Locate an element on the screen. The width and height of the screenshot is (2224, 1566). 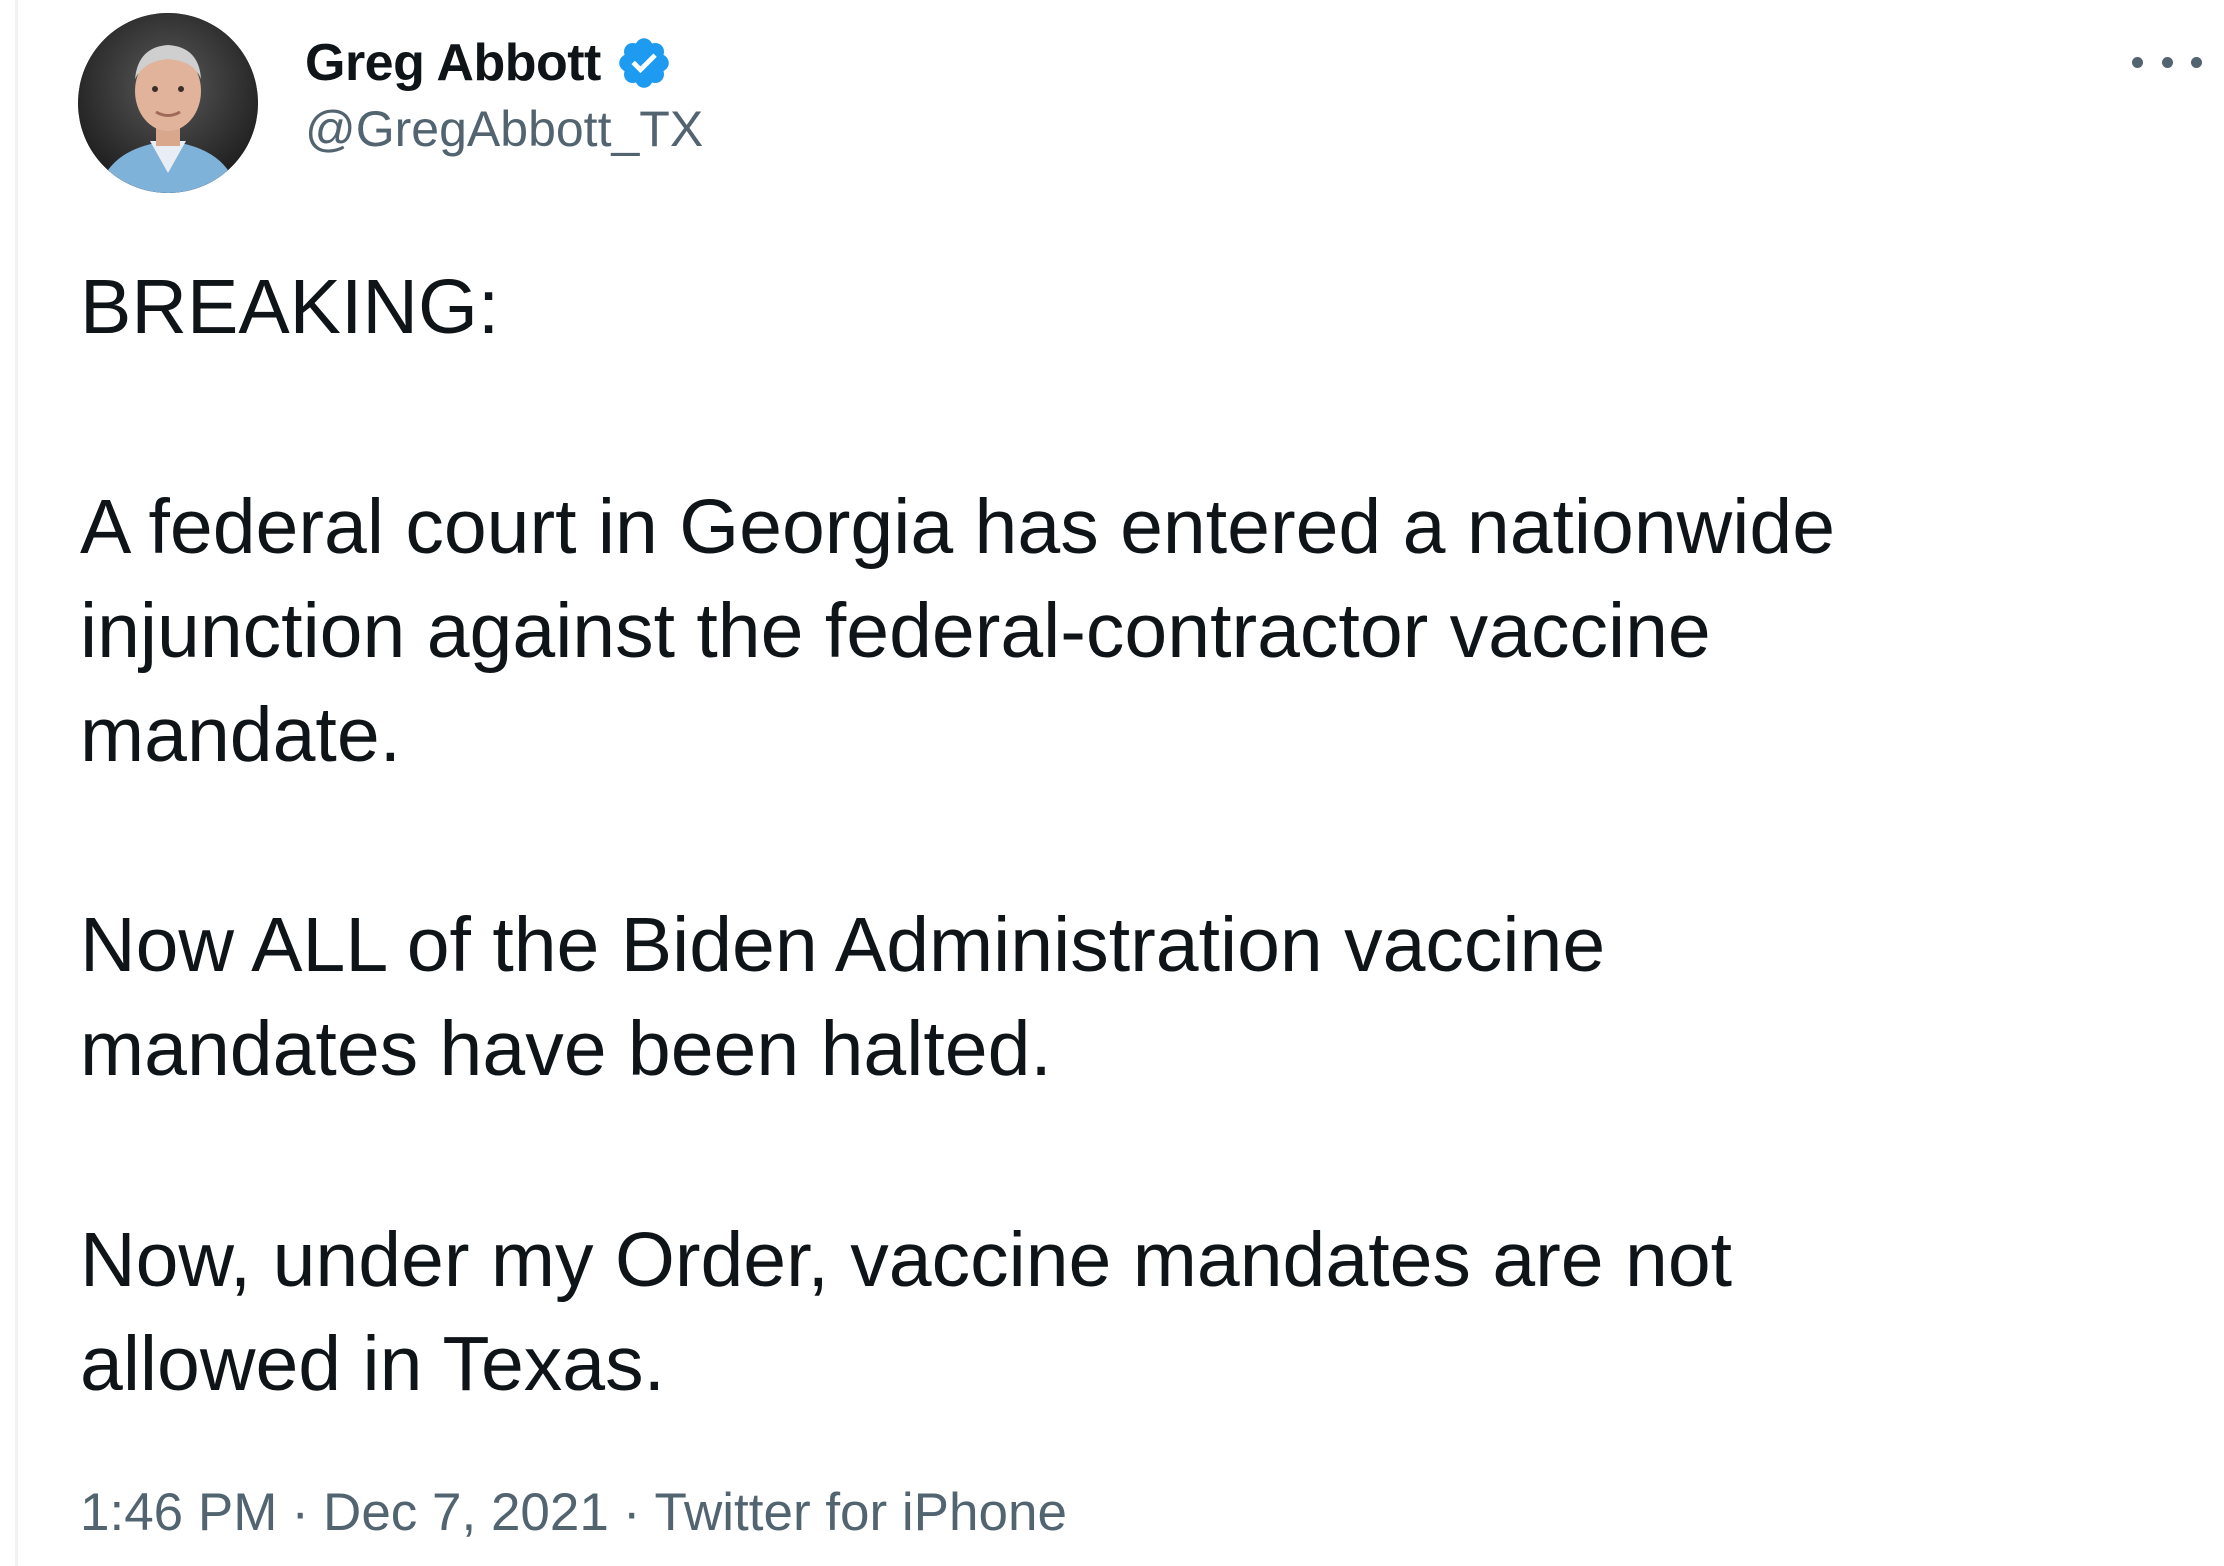
author-handle: @GregAbbott_TX is located at coordinates (504, 129).